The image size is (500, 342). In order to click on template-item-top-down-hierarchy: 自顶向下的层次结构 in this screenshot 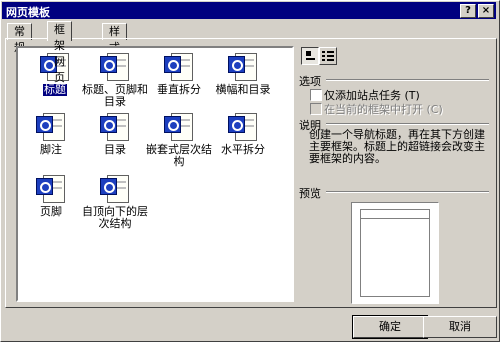, I will do `click(115, 202)`.